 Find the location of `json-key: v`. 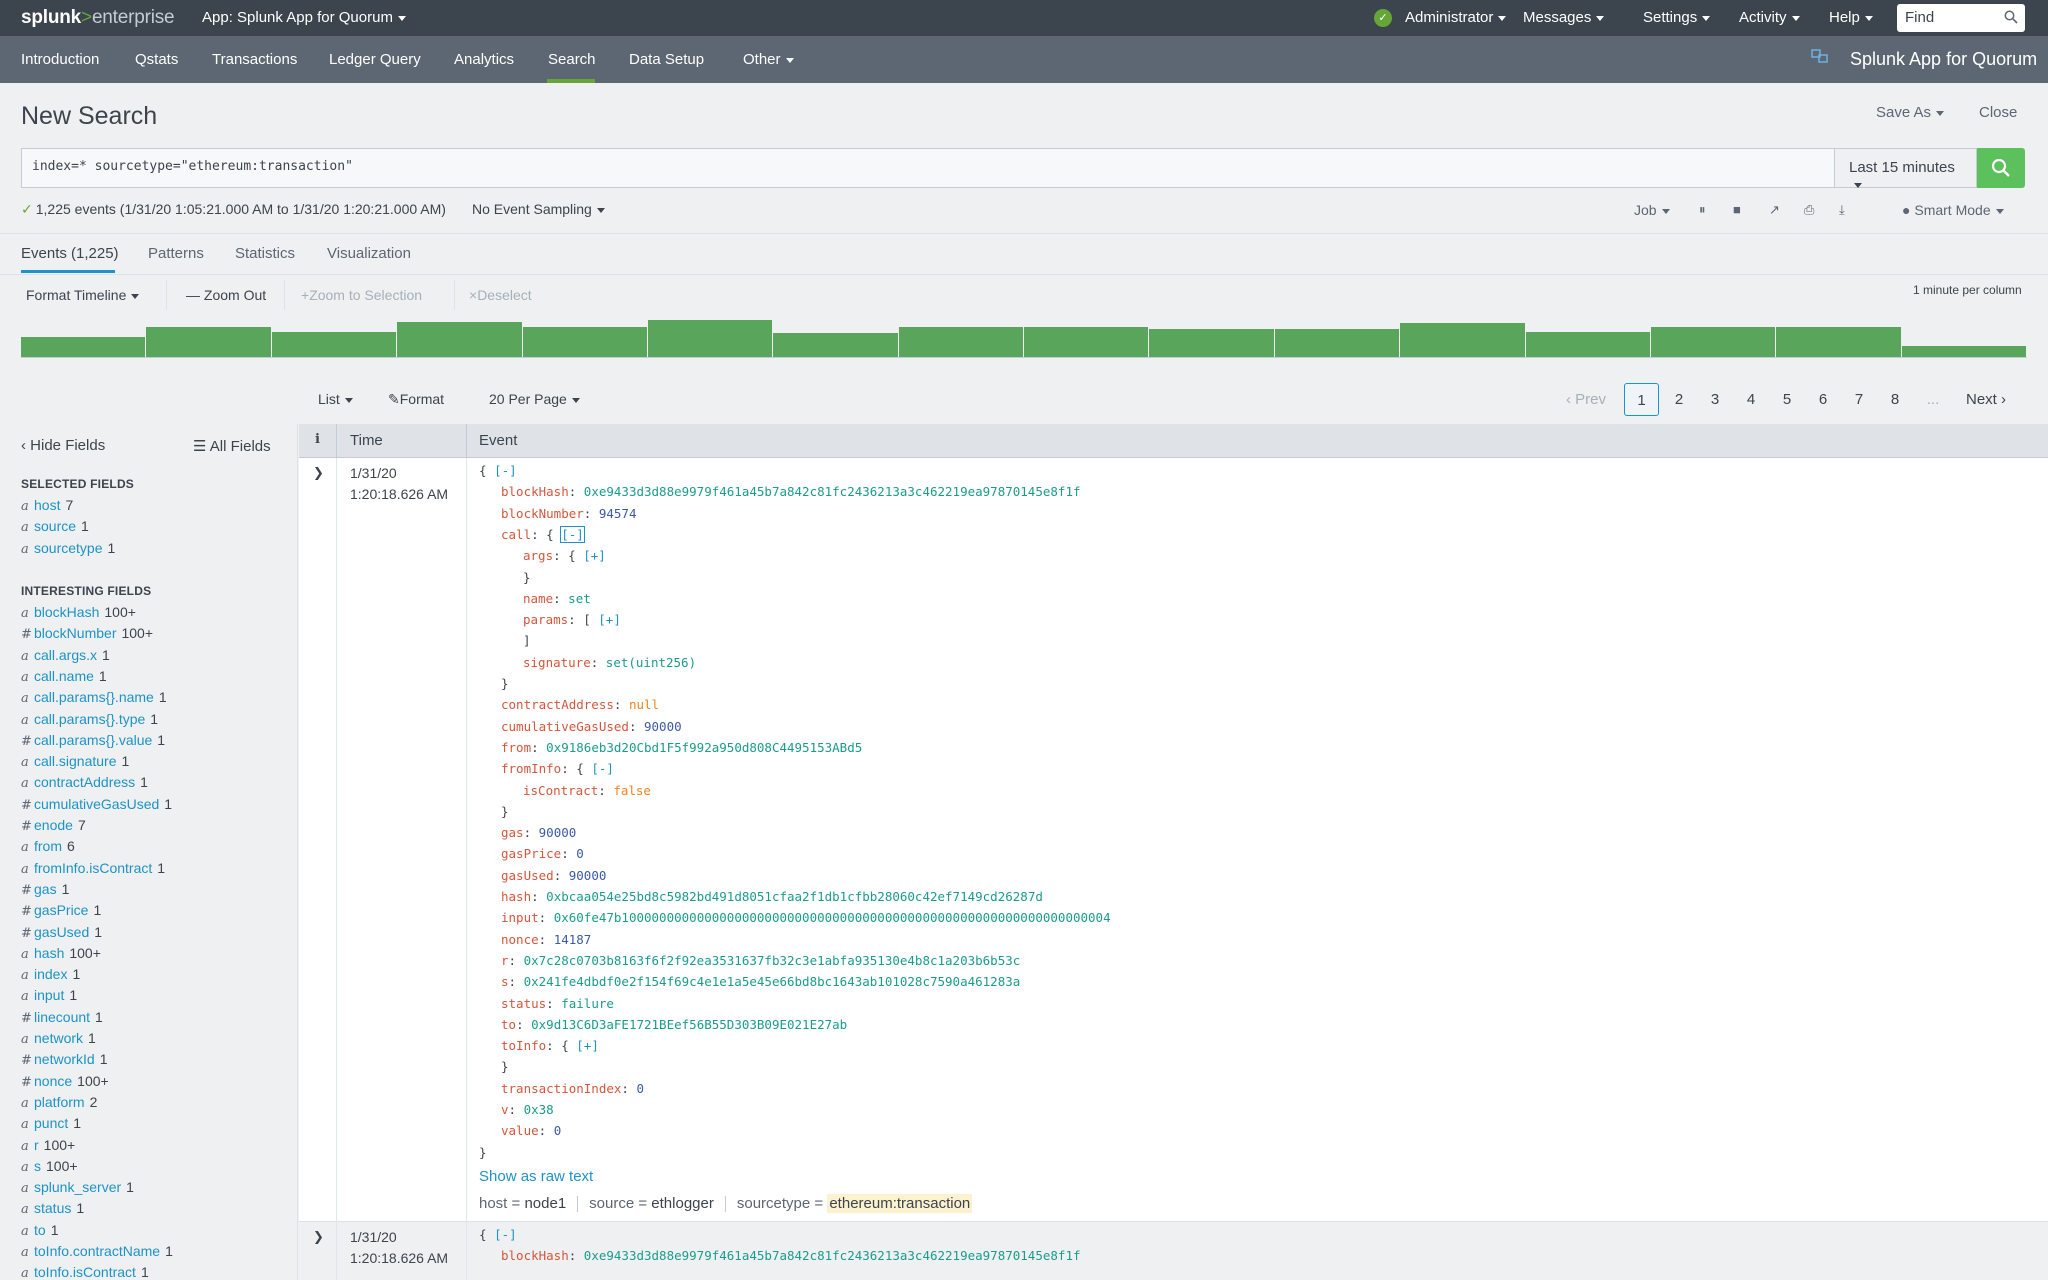

json-key: v is located at coordinates (505, 1109).